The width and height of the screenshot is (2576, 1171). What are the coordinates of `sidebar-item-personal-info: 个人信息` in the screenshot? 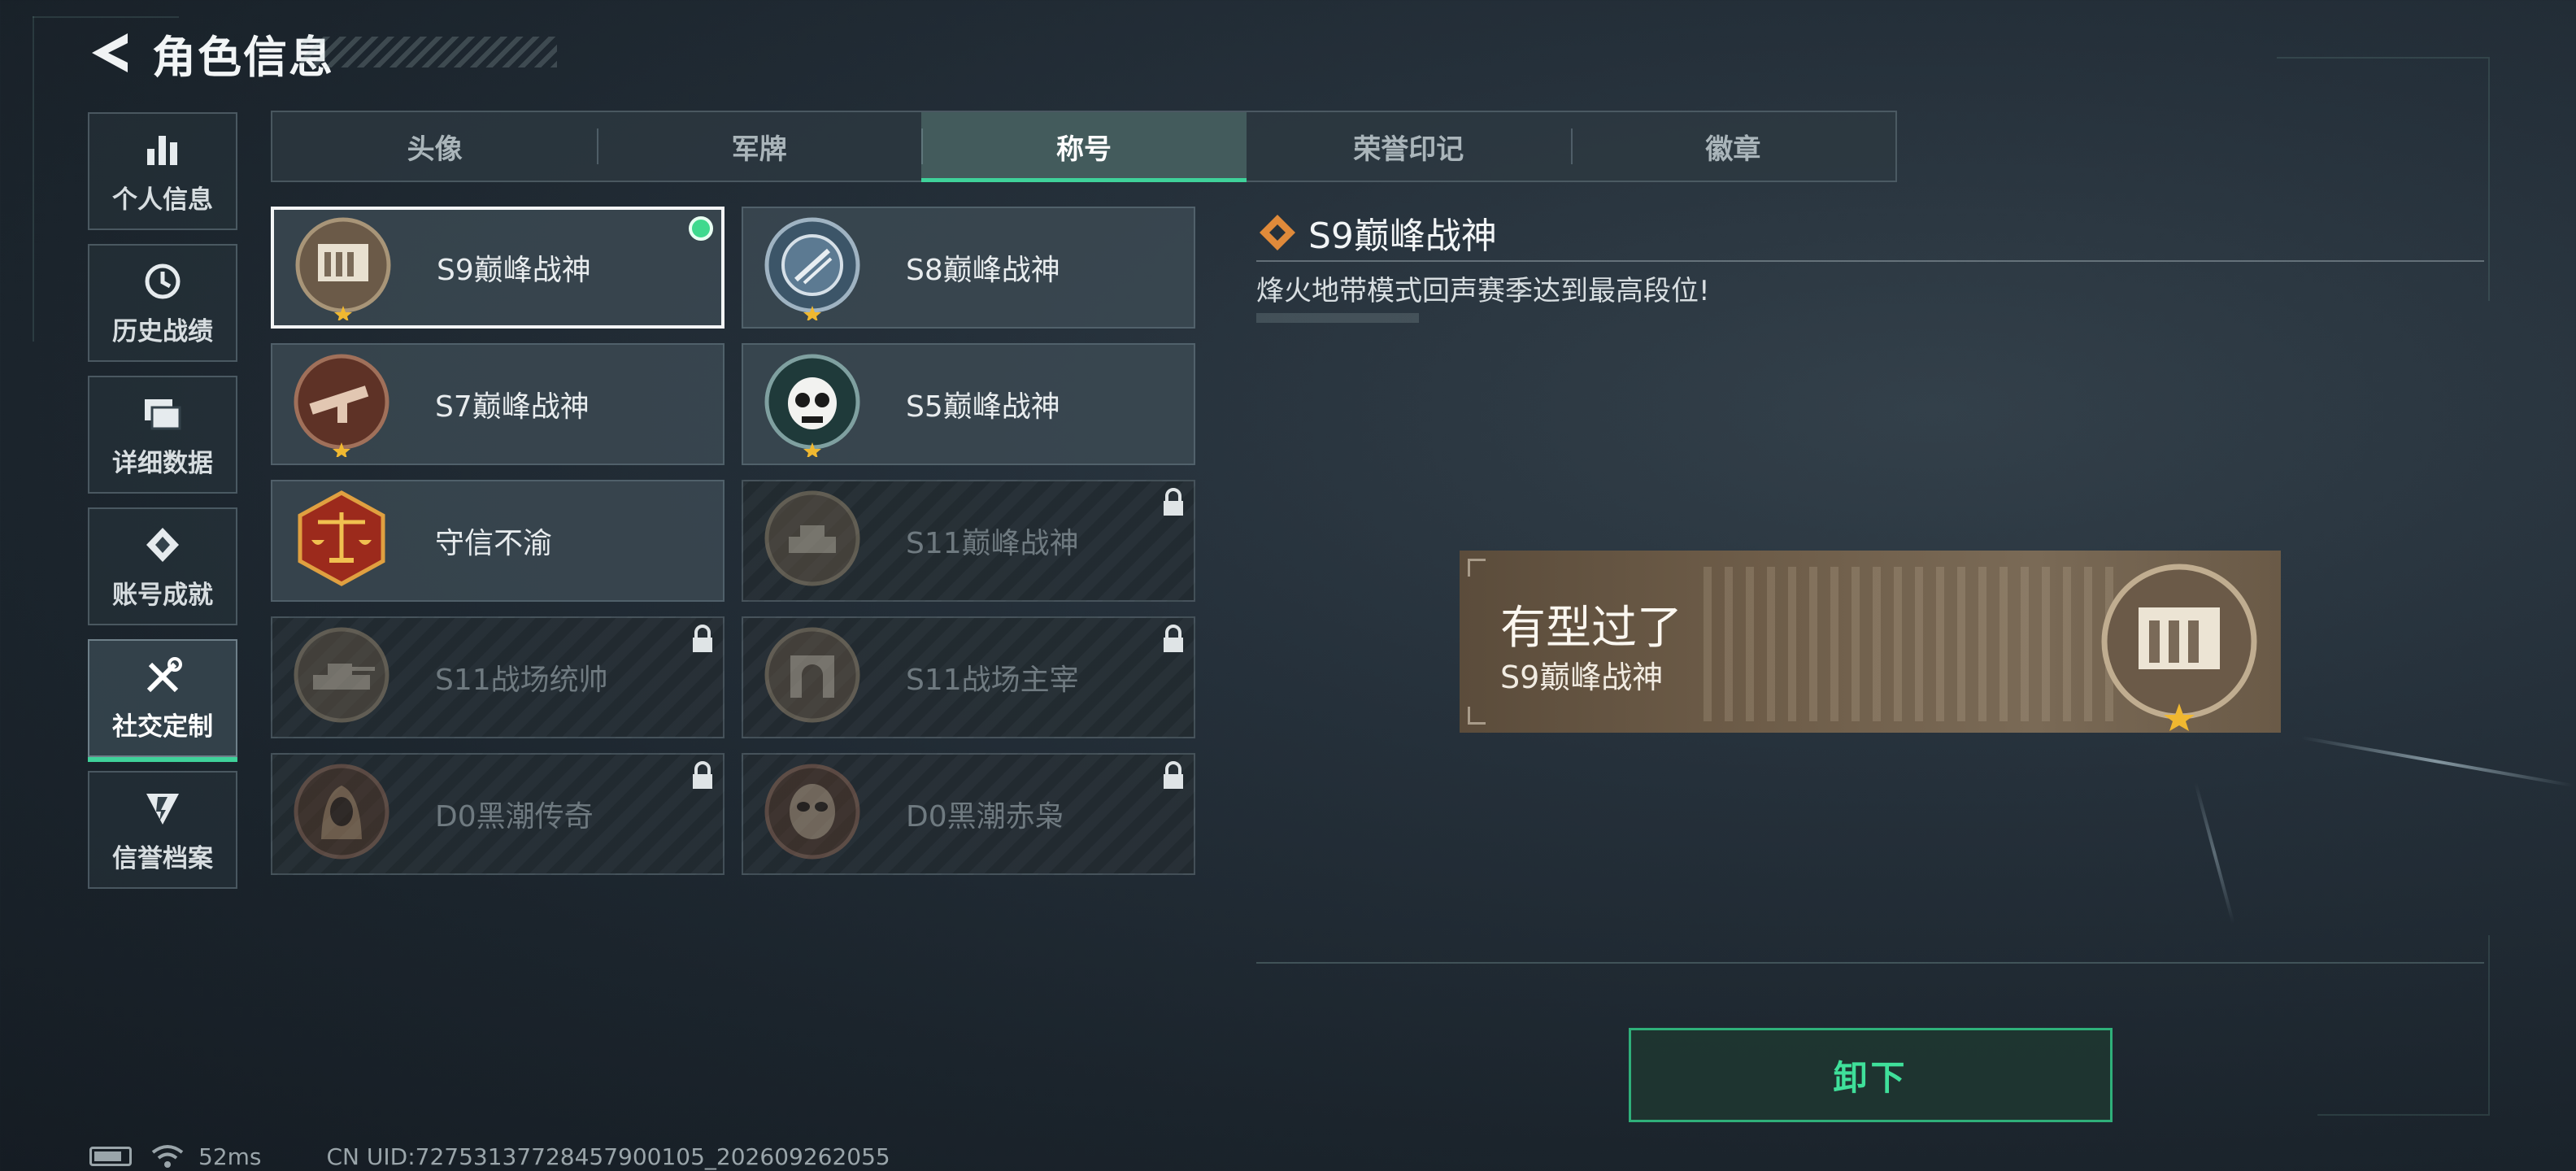 It's located at (163, 171).